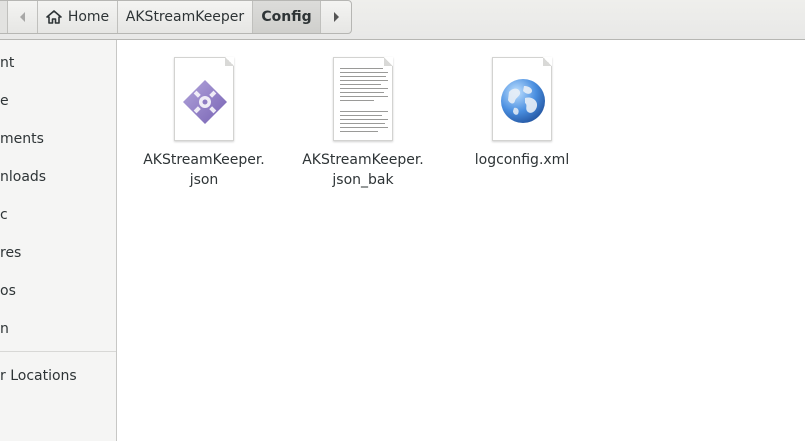 Image resolution: width=805 pixels, height=441 pixels. I want to click on sidebar-item-other-locations: r Locations, so click(38, 376).